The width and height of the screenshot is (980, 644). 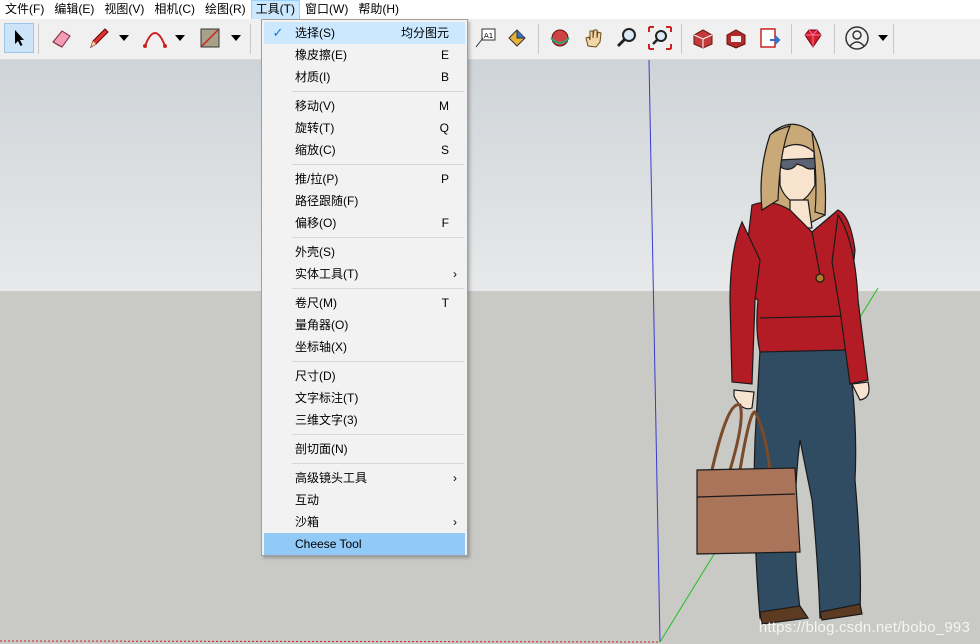 I want to click on menu-item-shortcut: T, so click(x=445, y=303).